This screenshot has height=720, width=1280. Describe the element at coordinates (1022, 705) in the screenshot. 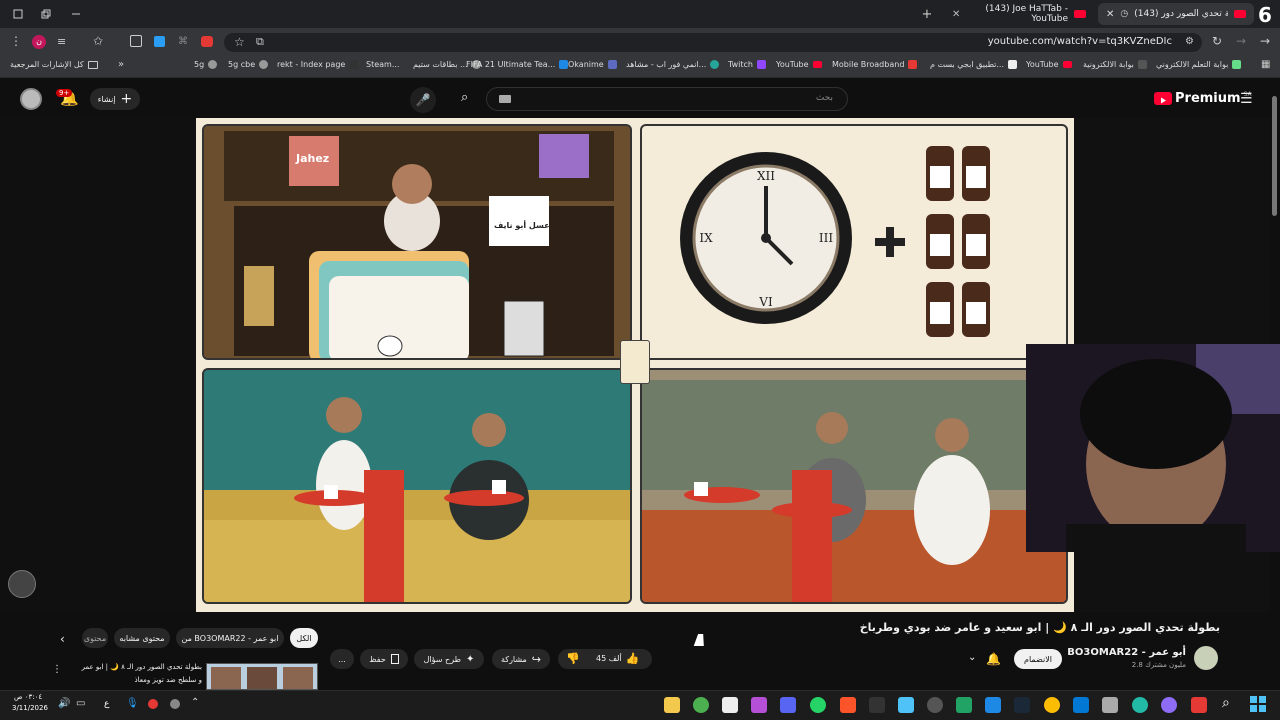

I see `steam-icon` at that location.